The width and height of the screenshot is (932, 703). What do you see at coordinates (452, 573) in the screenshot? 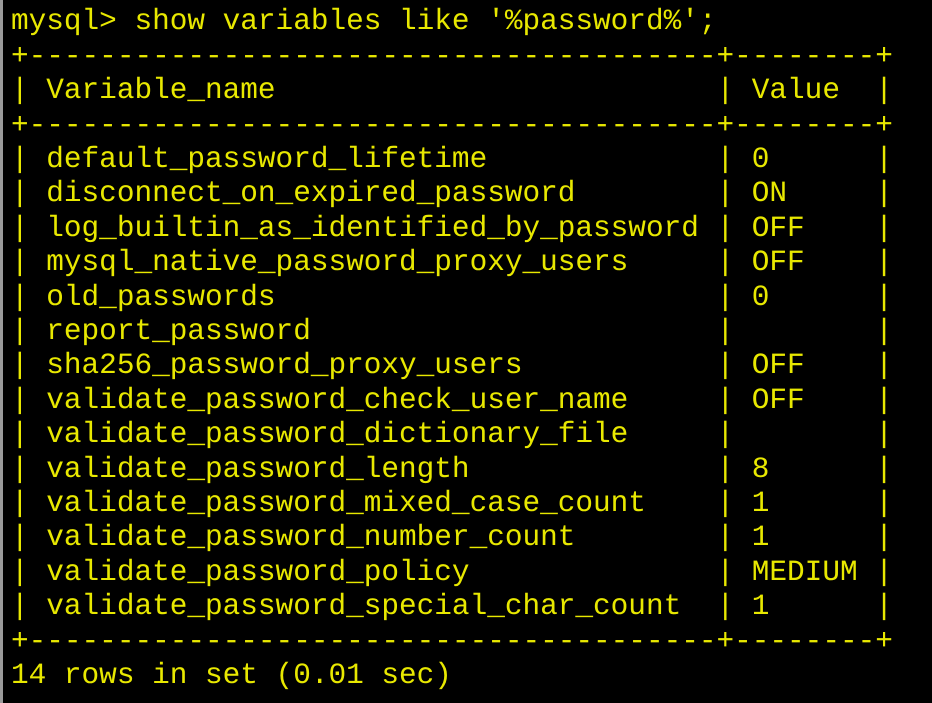
I see `table-row: | validate_password_policy | MEDIUM |` at bounding box center [452, 573].